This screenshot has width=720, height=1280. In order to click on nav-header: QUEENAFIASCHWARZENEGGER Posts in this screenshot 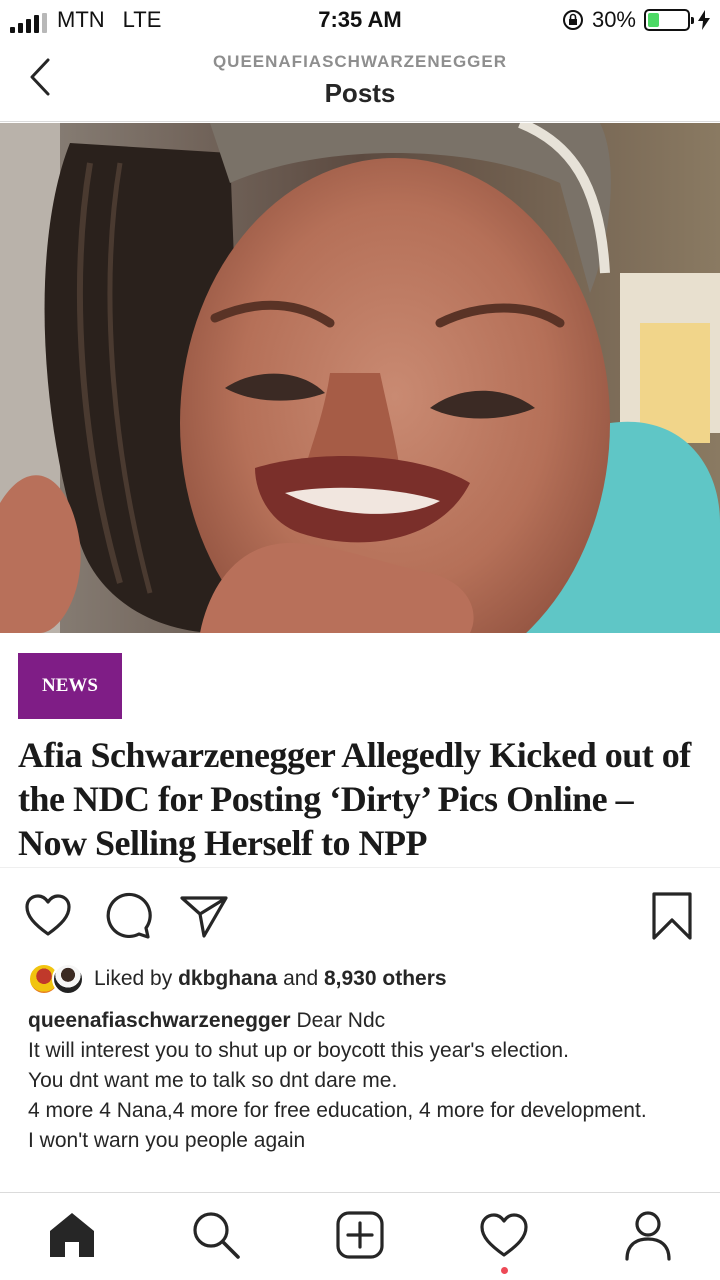, I will do `click(360, 81)`.